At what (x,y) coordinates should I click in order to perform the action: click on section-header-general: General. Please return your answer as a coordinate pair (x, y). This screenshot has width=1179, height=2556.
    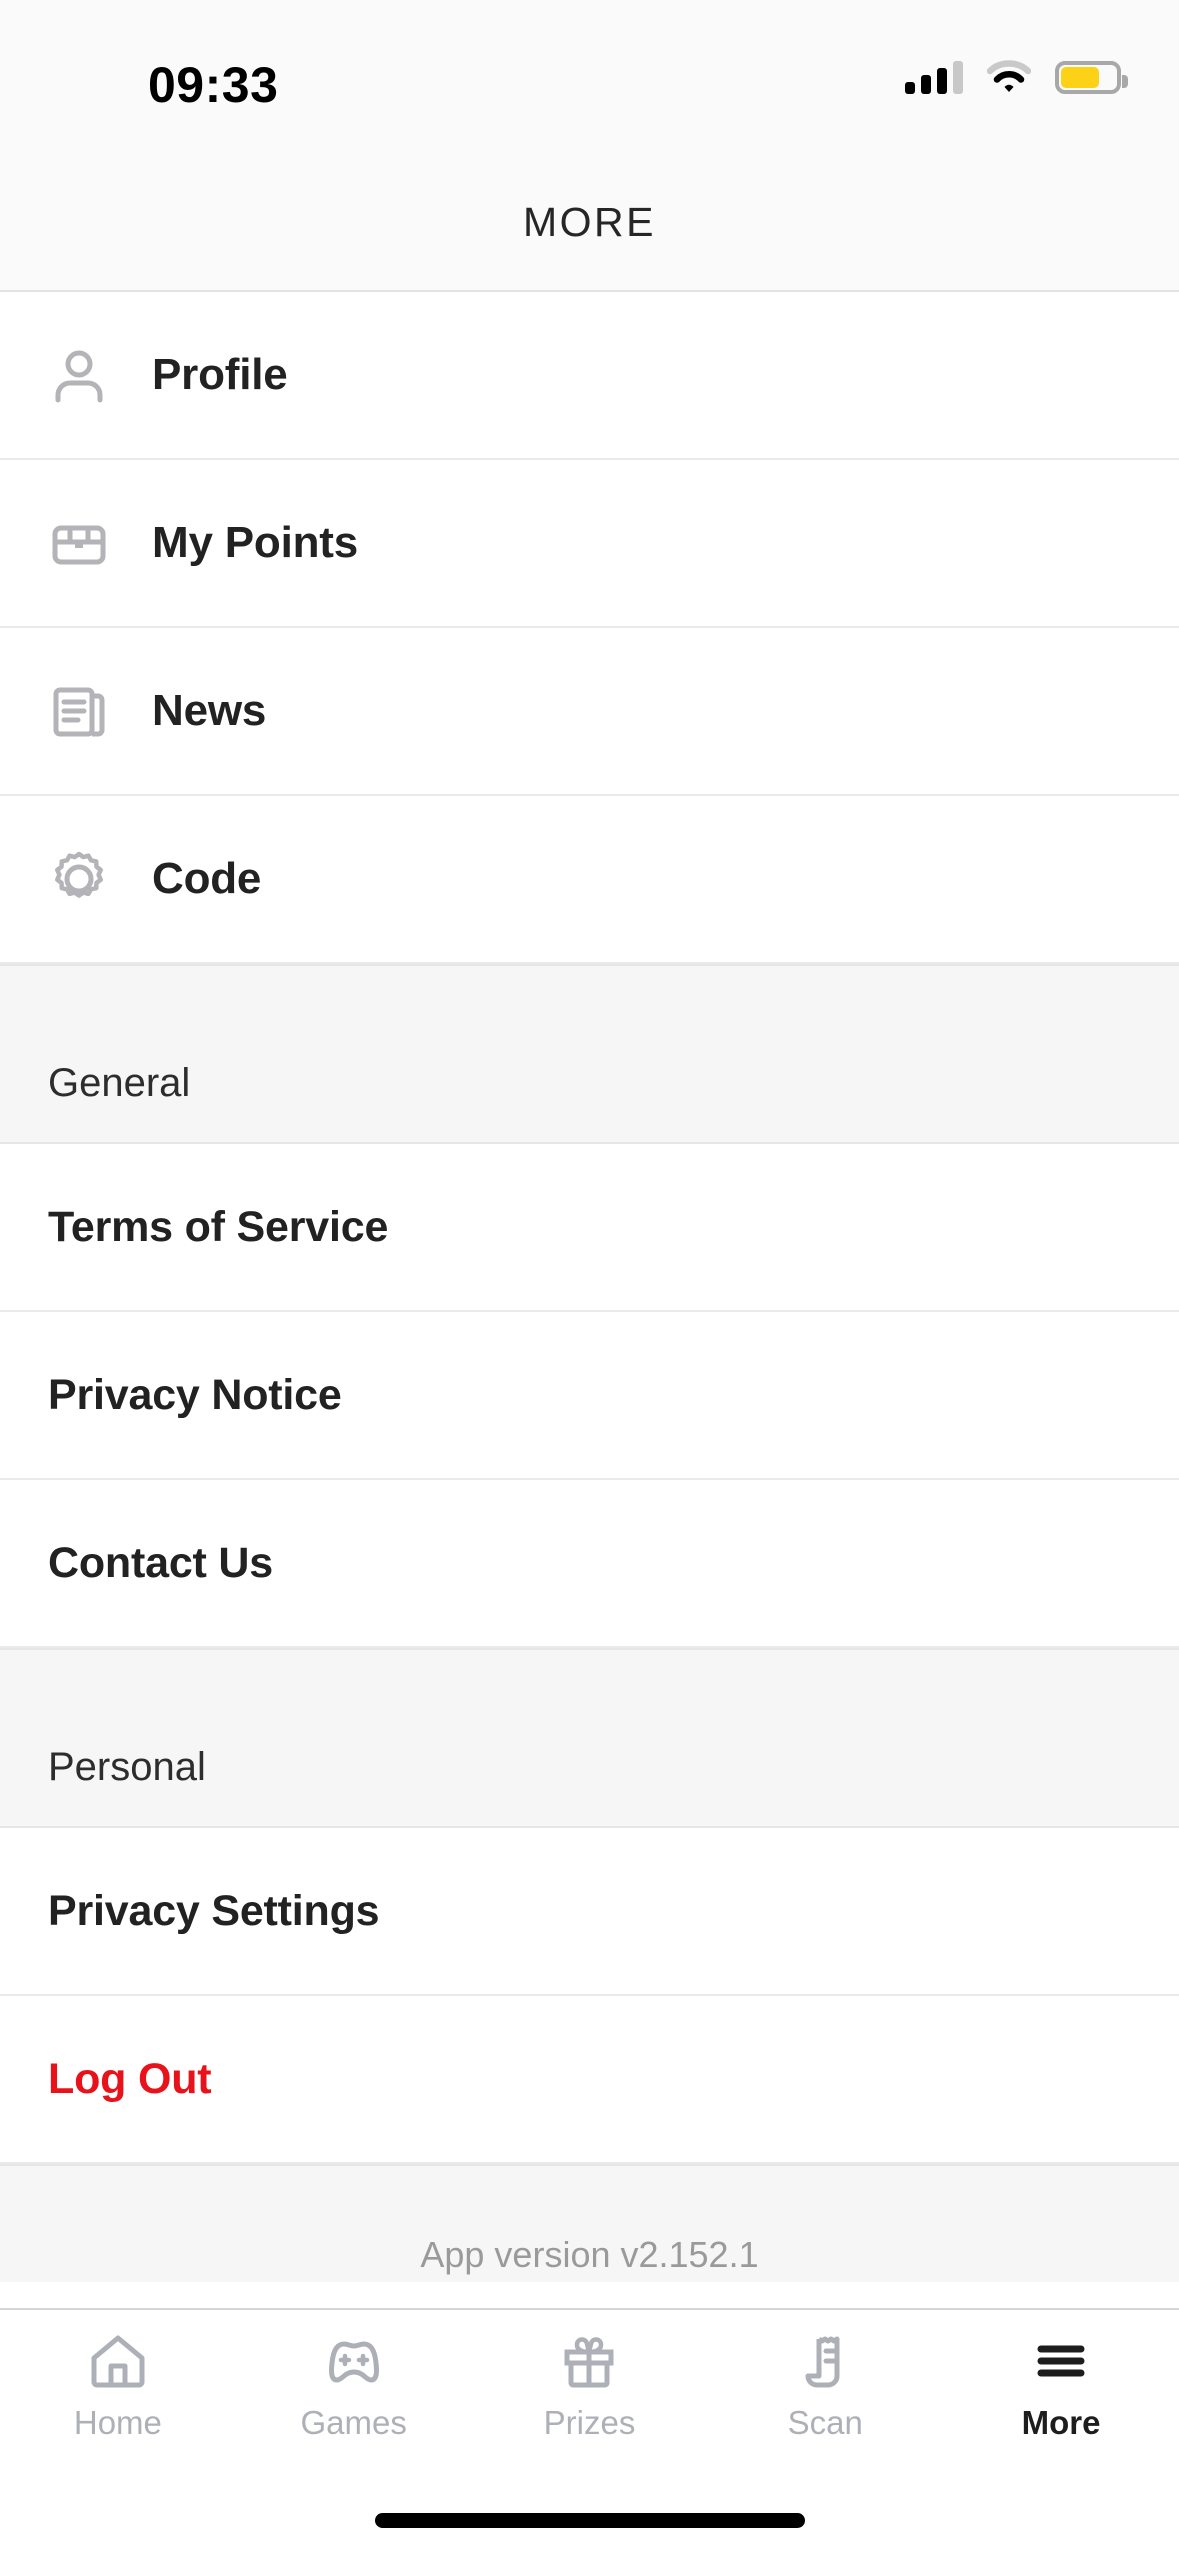
    Looking at the image, I should click on (589, 1054).